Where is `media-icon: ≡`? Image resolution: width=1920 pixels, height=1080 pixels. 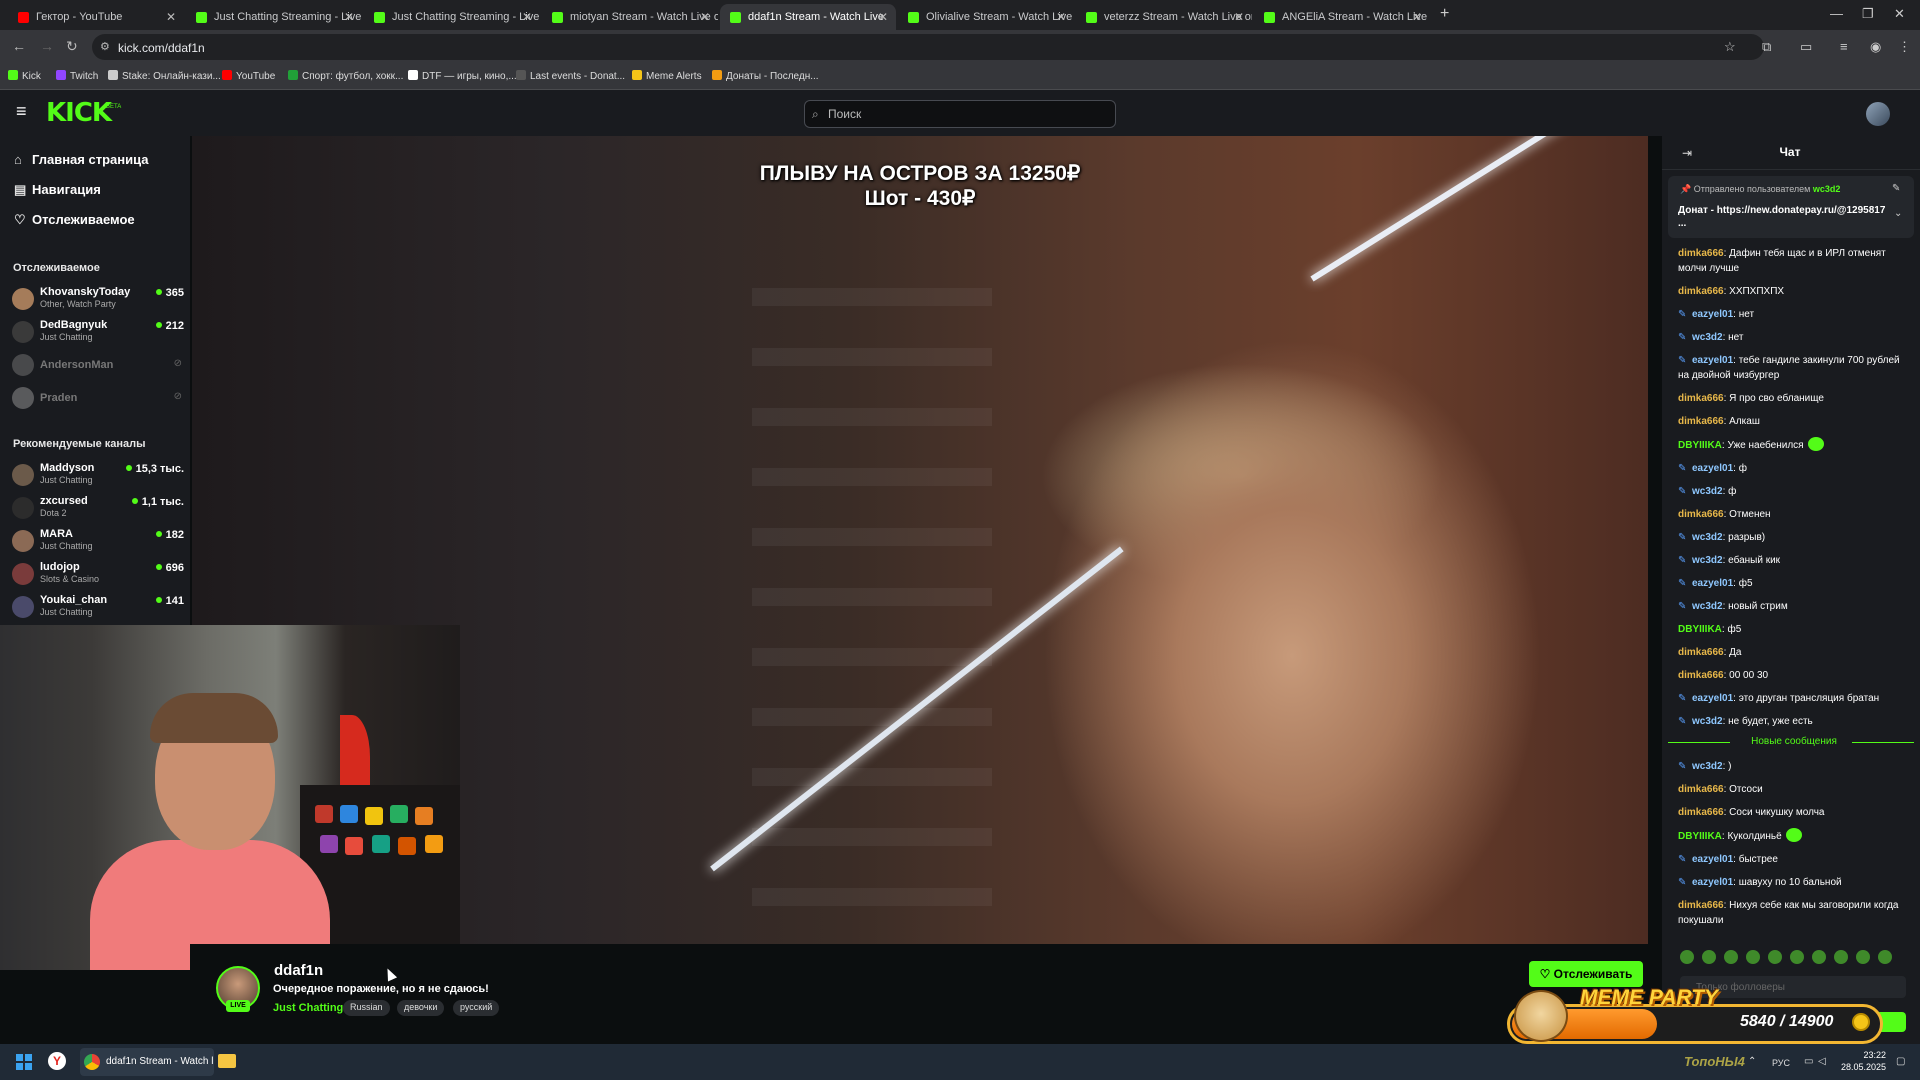
media-icon: ≡ is located at coordinates (1844, 46).